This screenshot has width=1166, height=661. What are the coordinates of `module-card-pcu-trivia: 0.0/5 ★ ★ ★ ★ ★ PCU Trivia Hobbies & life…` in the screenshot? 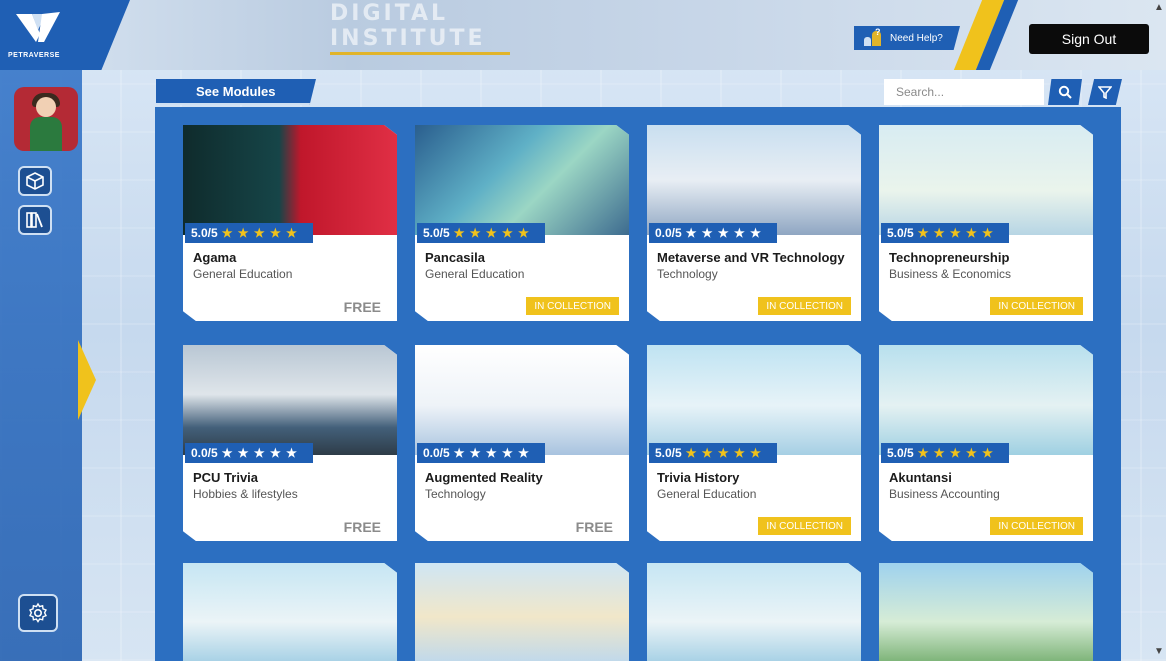 It's located at (290, 443).